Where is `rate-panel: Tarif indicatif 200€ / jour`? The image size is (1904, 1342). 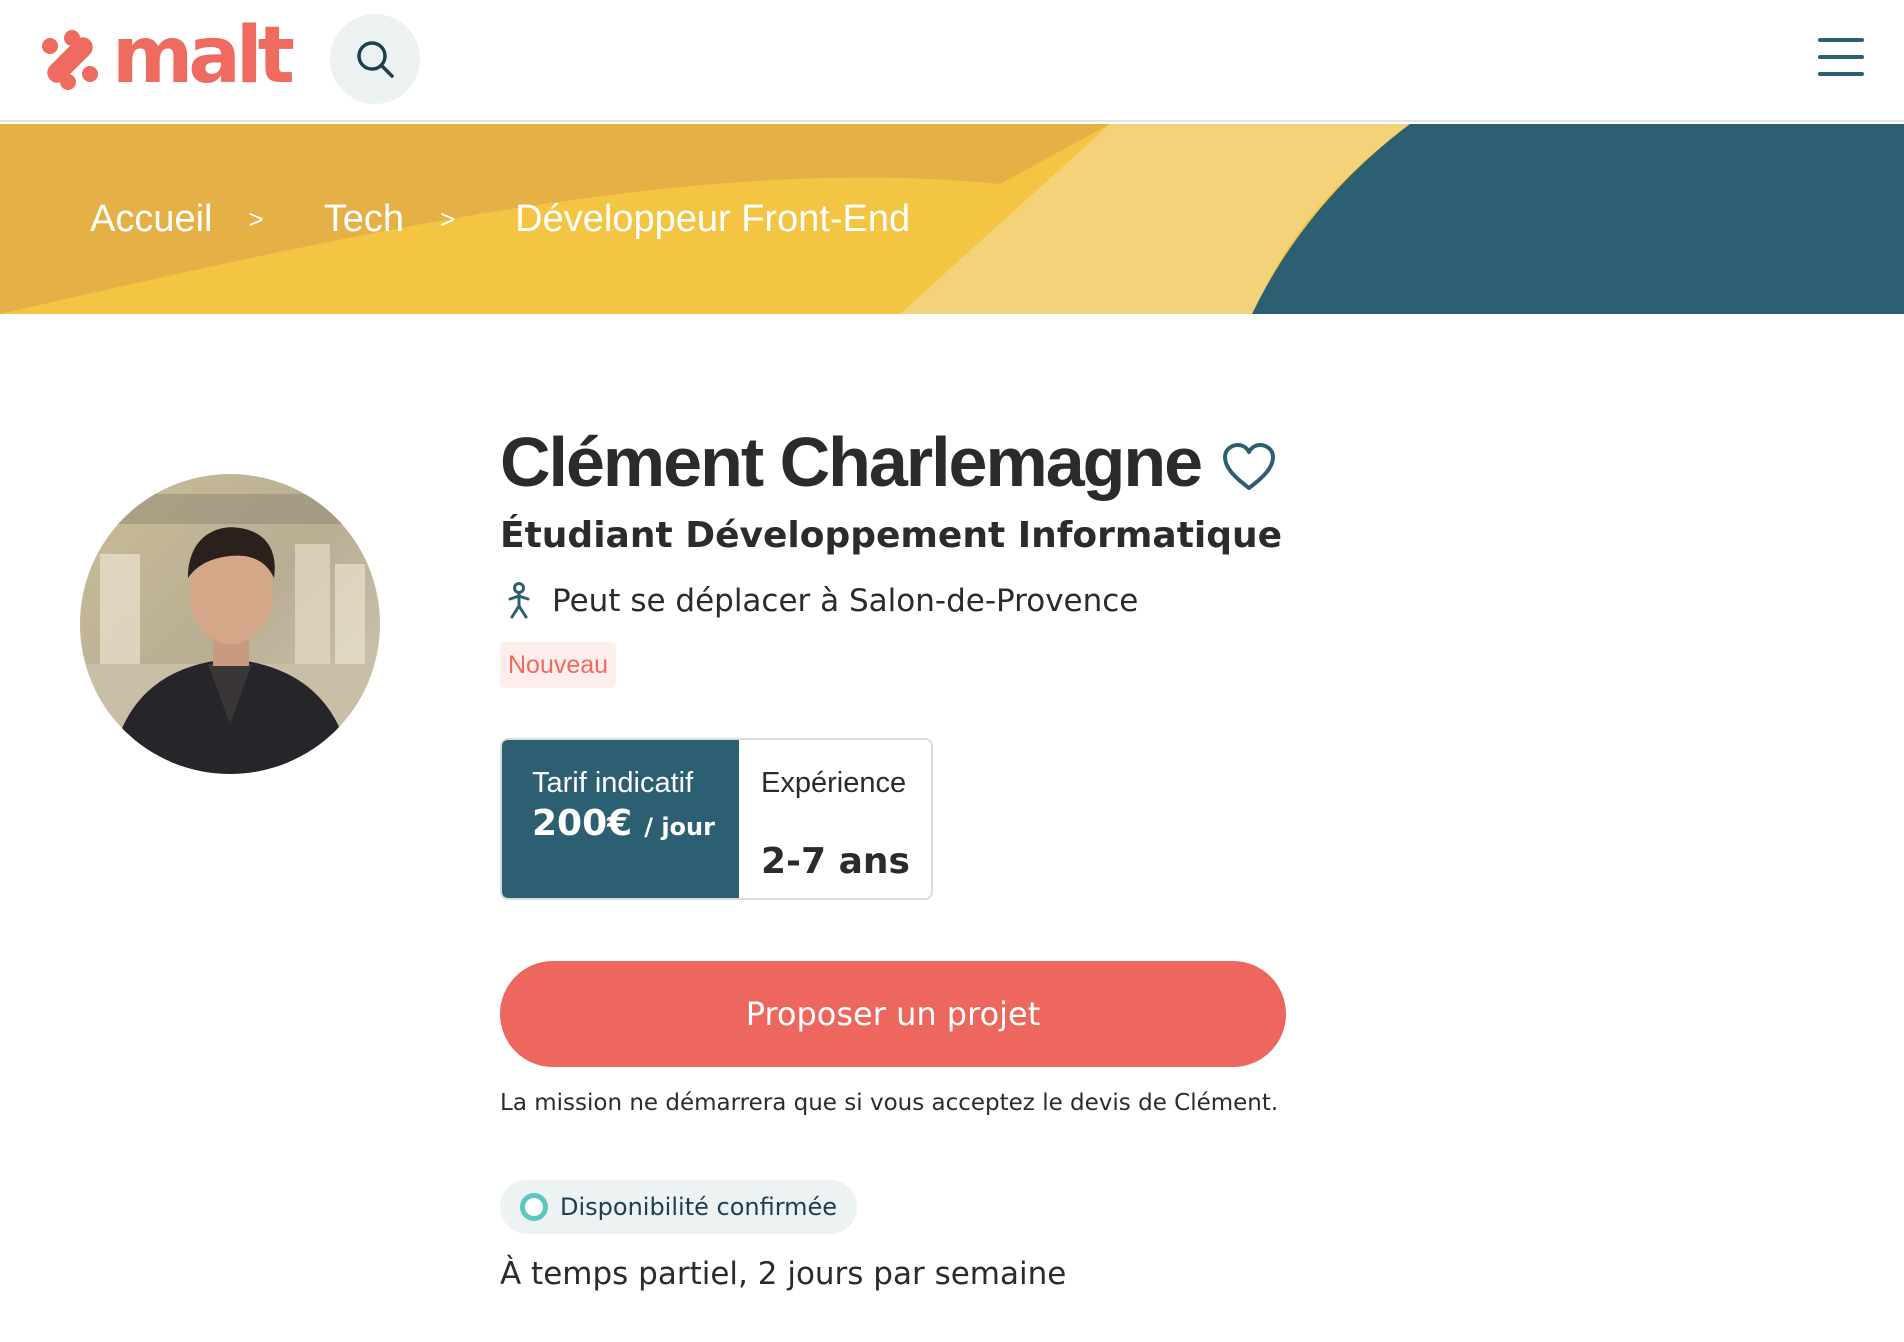 rate-panel: Tarif indicatif 200€ / jour is located at coordinates (620, 819).